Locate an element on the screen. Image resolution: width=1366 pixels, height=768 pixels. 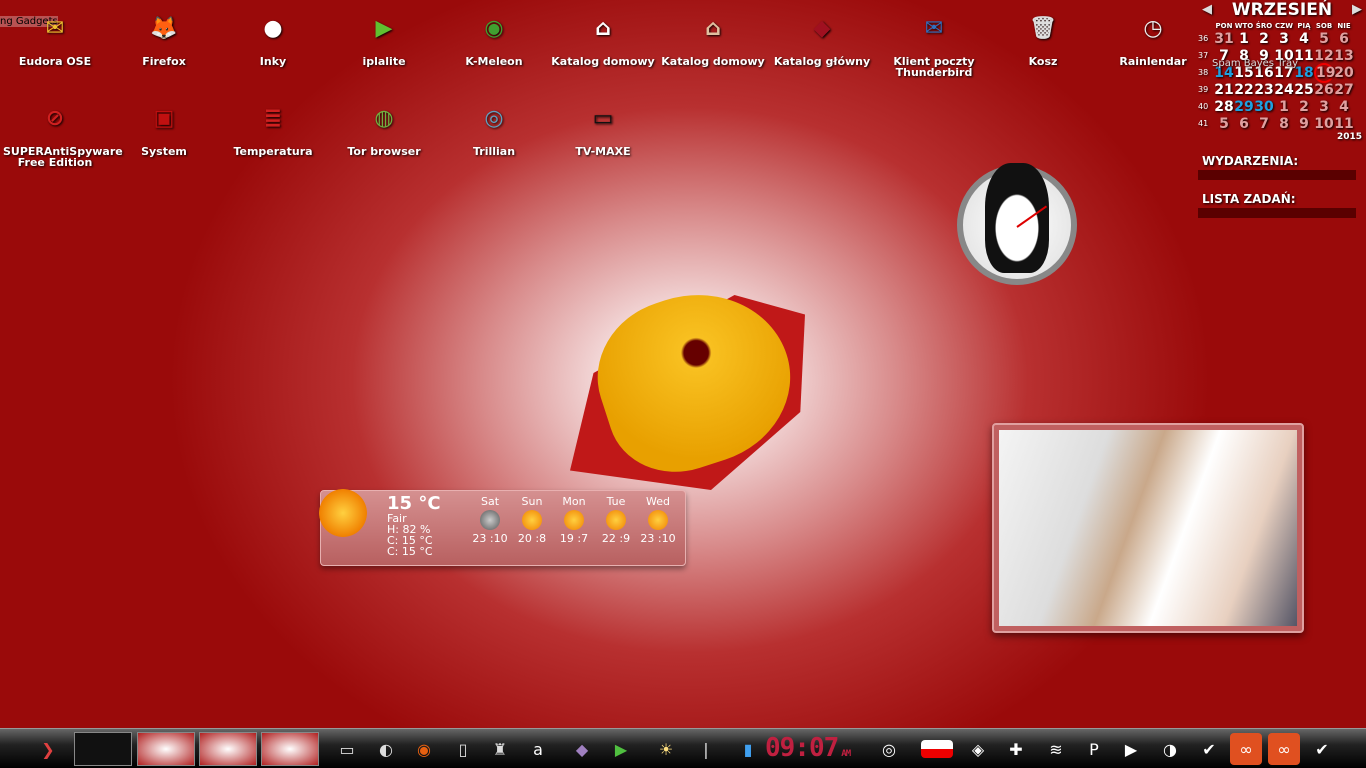
puzzle-icon: ✚ is located at coordinates (1016, 749).